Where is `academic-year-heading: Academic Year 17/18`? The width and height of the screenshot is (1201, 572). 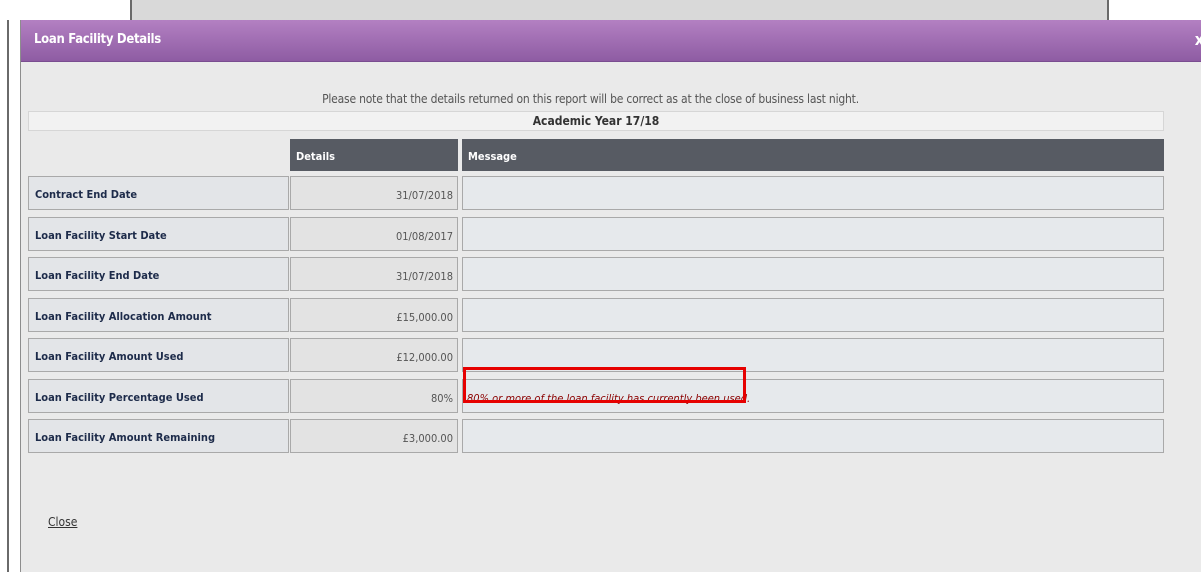 academic-year-heading: Academic Year 17/18 is located at coordinates (596, 121).